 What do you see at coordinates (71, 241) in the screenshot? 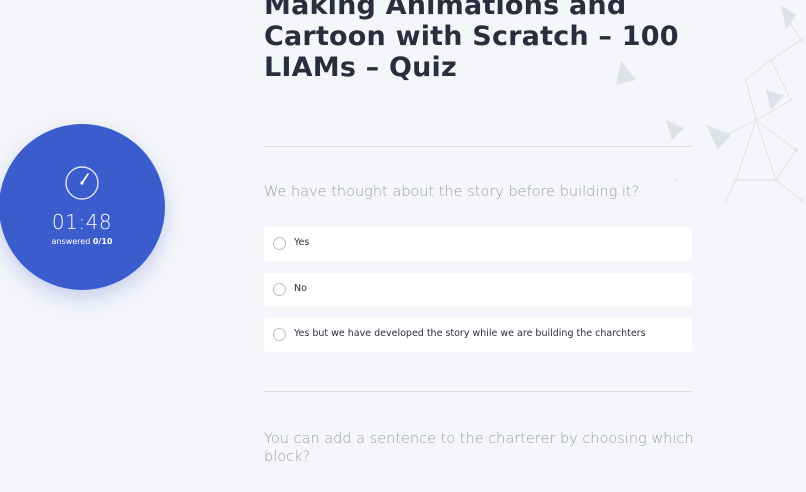
I see `answered-label: answered` at bounding box center [71, 241].